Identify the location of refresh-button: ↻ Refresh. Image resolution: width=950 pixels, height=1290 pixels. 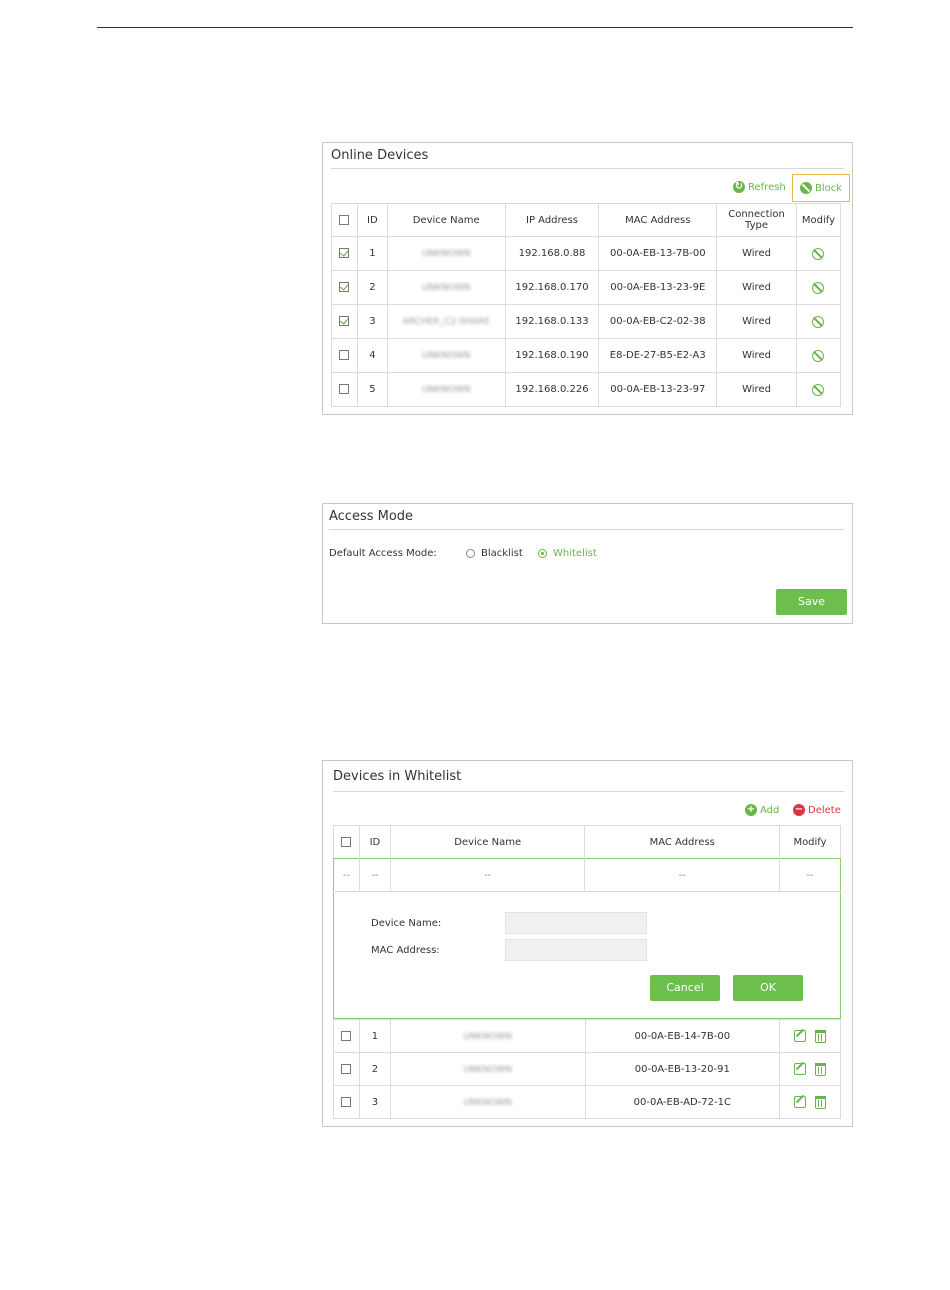
(759, 187).